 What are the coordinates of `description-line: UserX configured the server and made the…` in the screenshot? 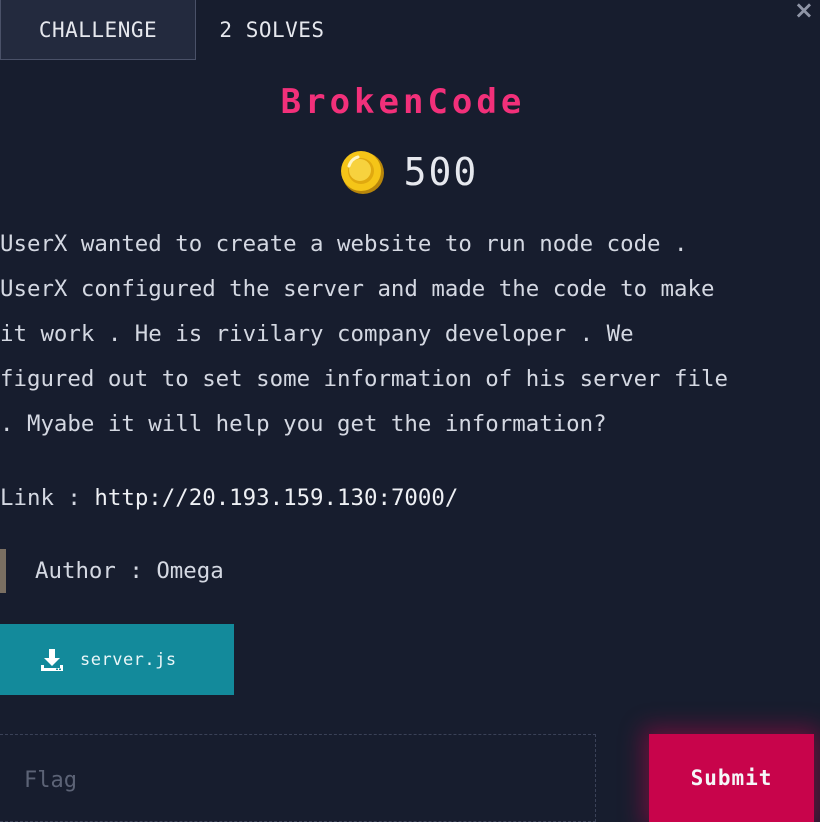 It's located at (357, 289).